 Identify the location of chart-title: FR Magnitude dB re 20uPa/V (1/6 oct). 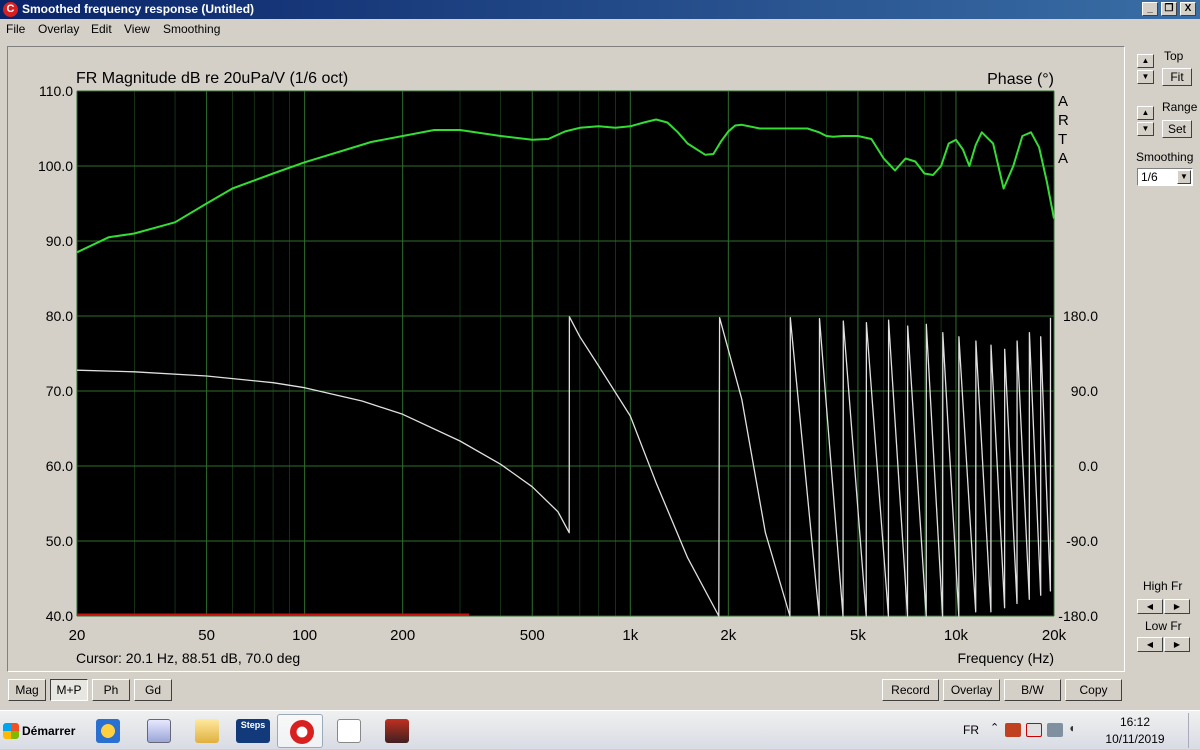
(212, 78).